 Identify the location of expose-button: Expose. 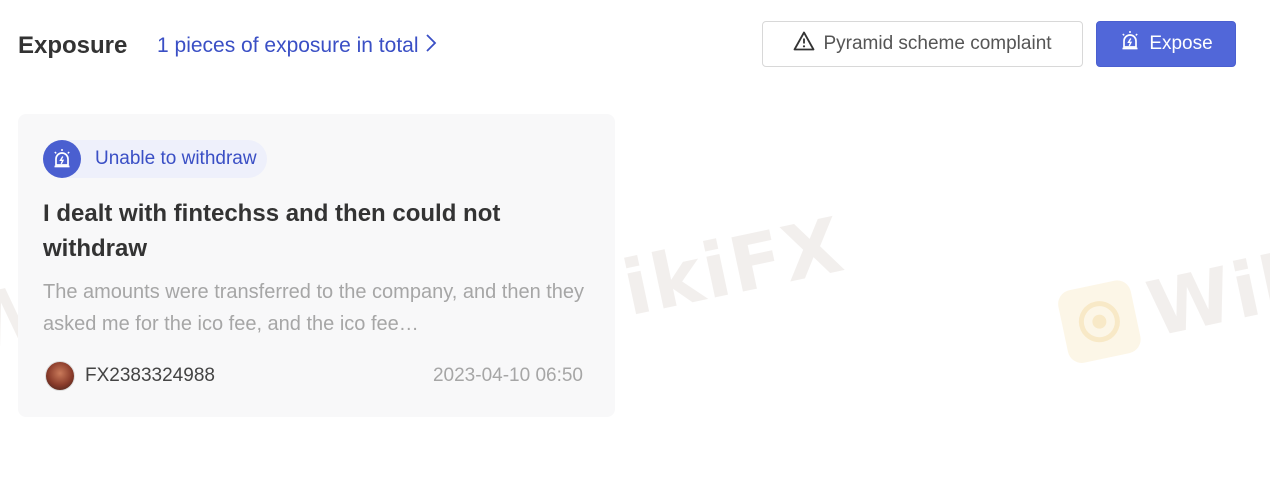
(1166, 44).